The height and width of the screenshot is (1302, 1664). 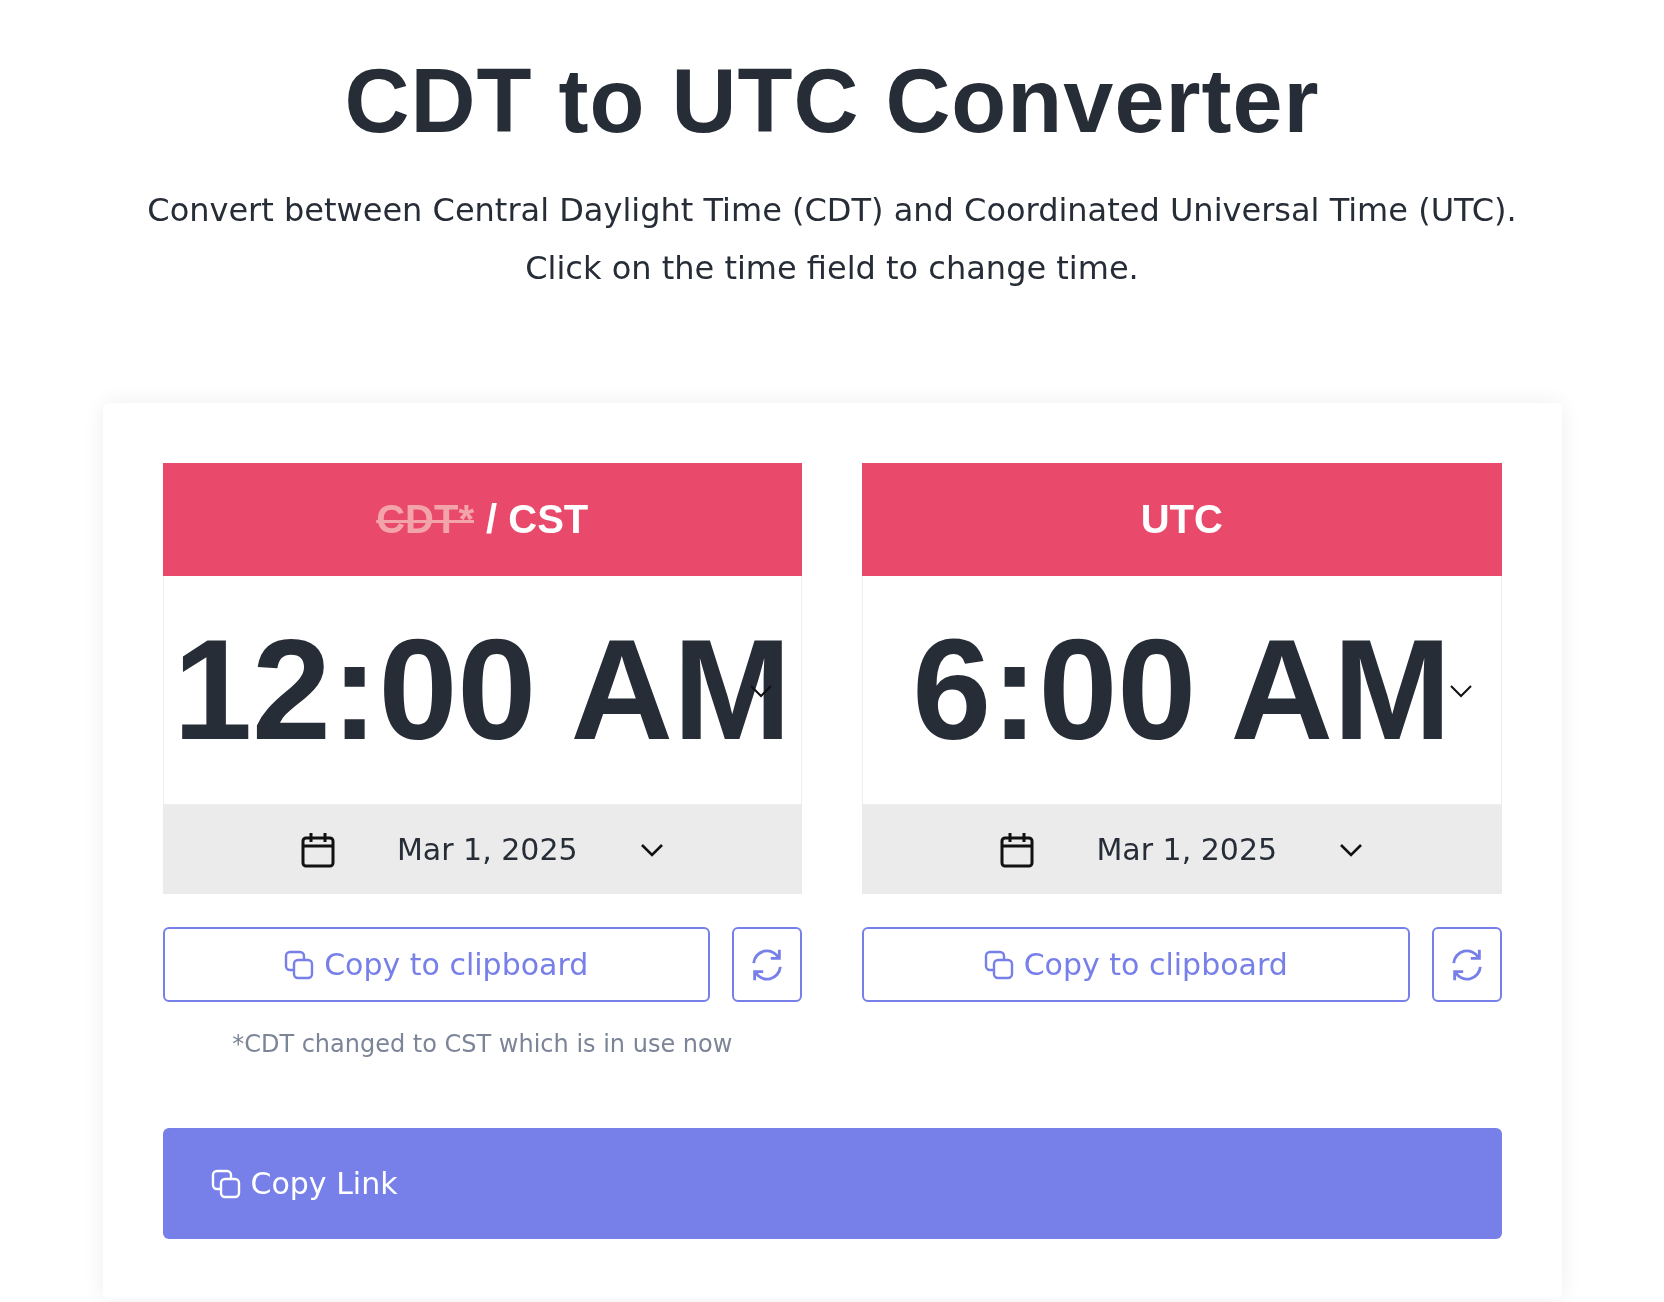 What do you see at coordinates (1181, 519) in the screenshot?
I see `zone-label: UTC` at bounding box center [1181, 519].